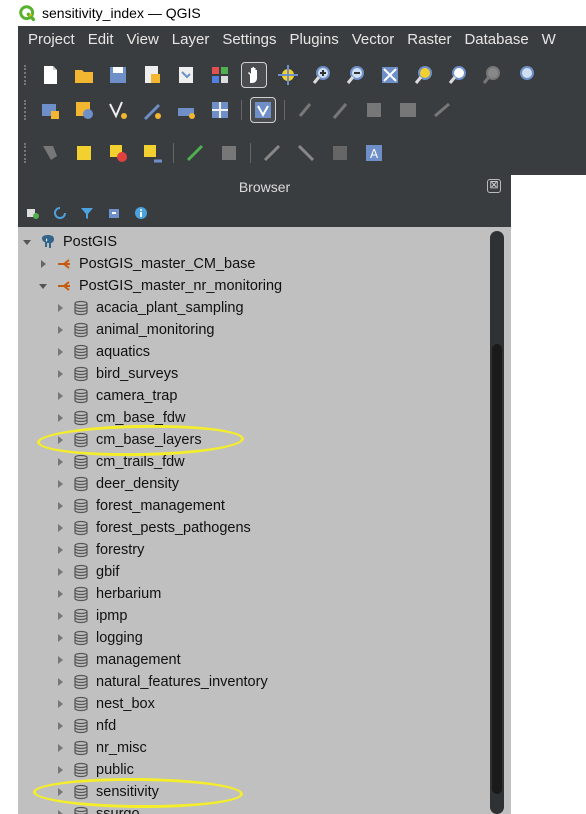  I want to click on virtual-layer-icon, so click(263, 110).